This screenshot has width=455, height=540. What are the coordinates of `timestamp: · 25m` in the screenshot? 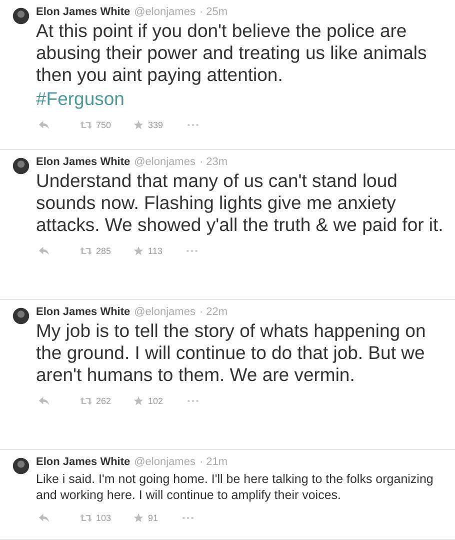 It's located at (213, 12).